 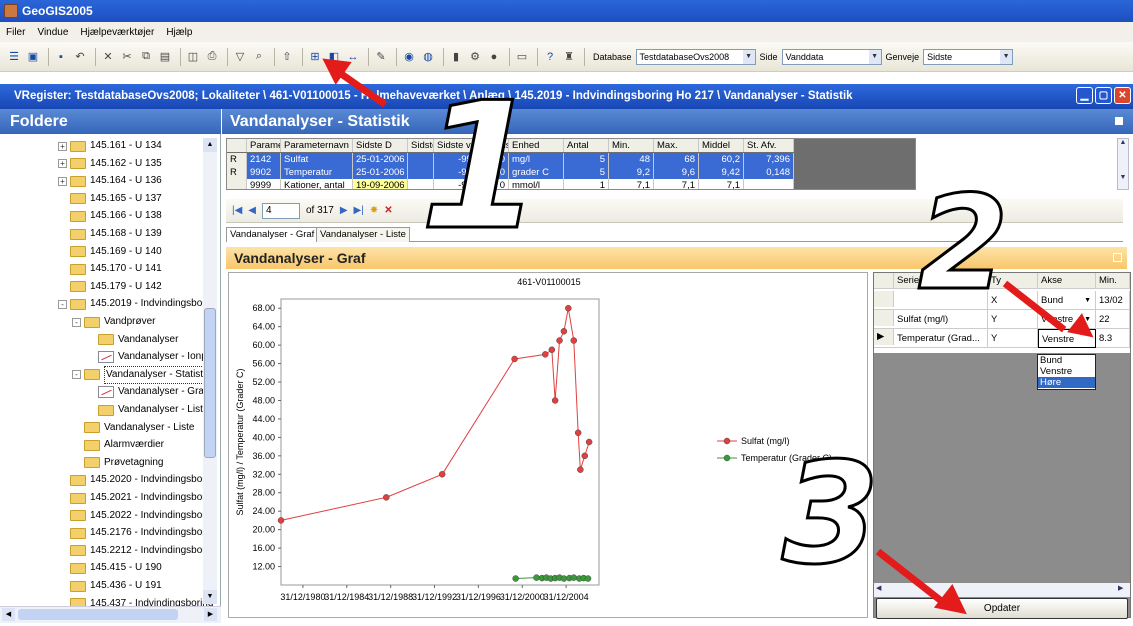 I want to click on table-cell: Sulfat, so click(x=317, y=159).